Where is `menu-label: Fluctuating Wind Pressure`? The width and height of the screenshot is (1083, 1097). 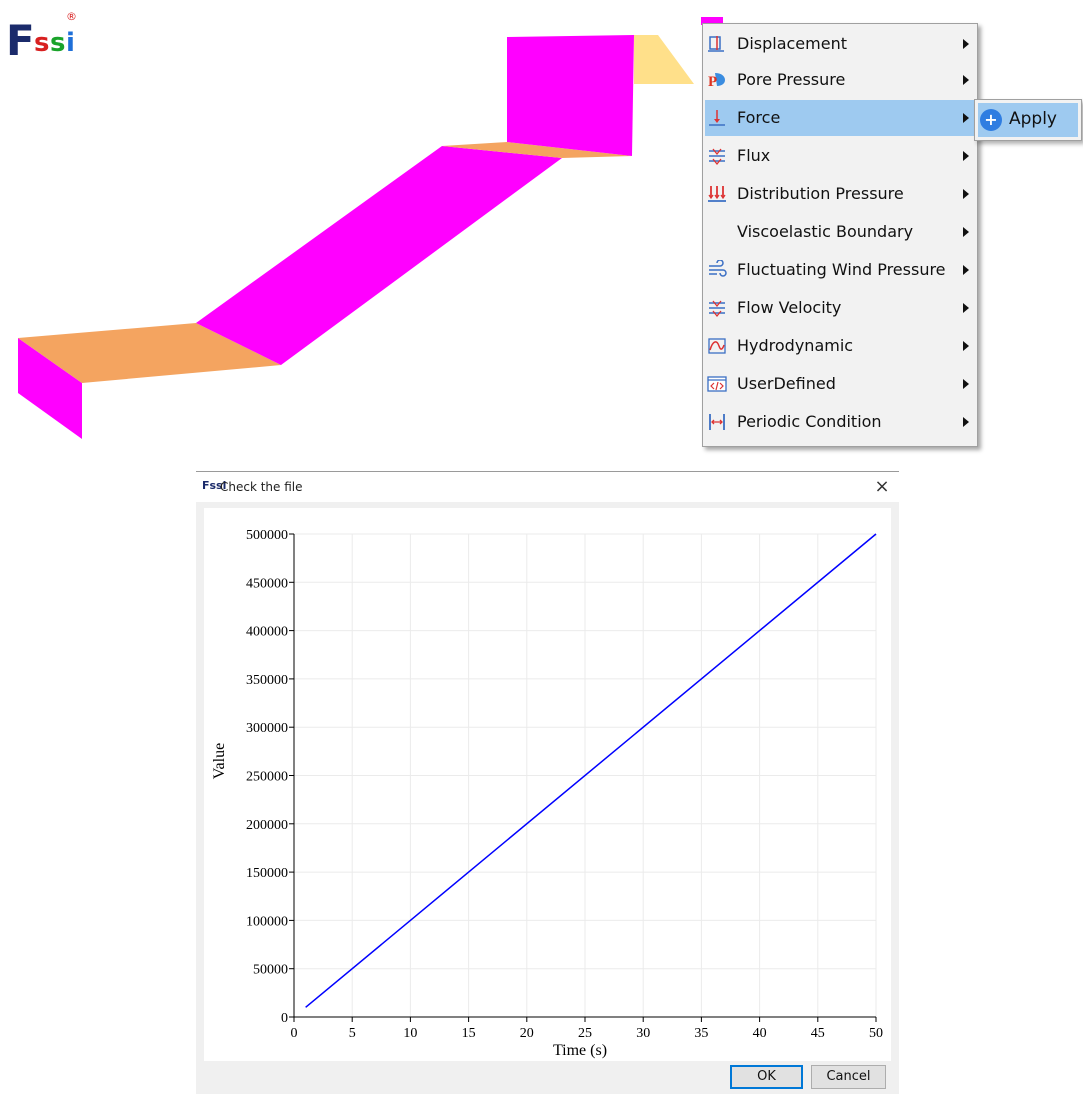 menu-label: Fluctuating Wind Pressure is located at coordinates (841, 269).